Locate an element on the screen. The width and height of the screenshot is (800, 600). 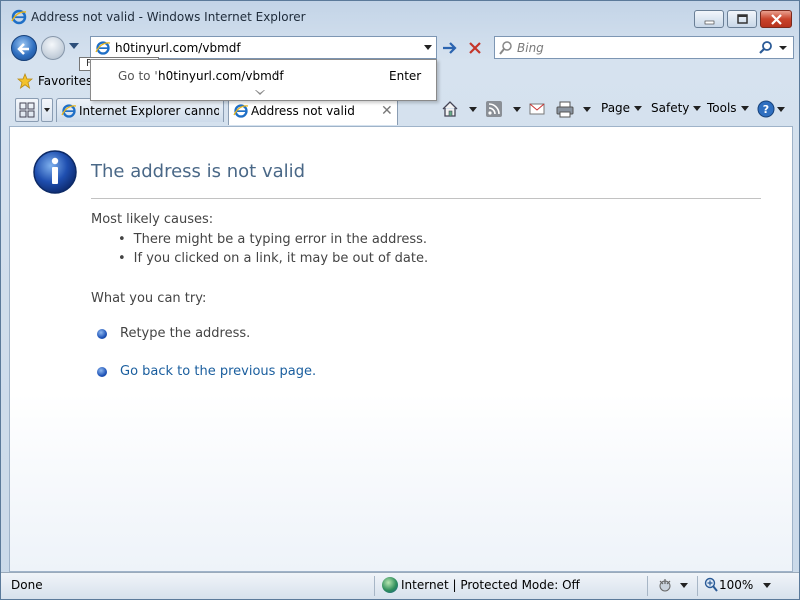
address-suggestion-popup: Go to ' h0tinyurl.com/vbmdf ' Enter is located at coordinates (263, 80).